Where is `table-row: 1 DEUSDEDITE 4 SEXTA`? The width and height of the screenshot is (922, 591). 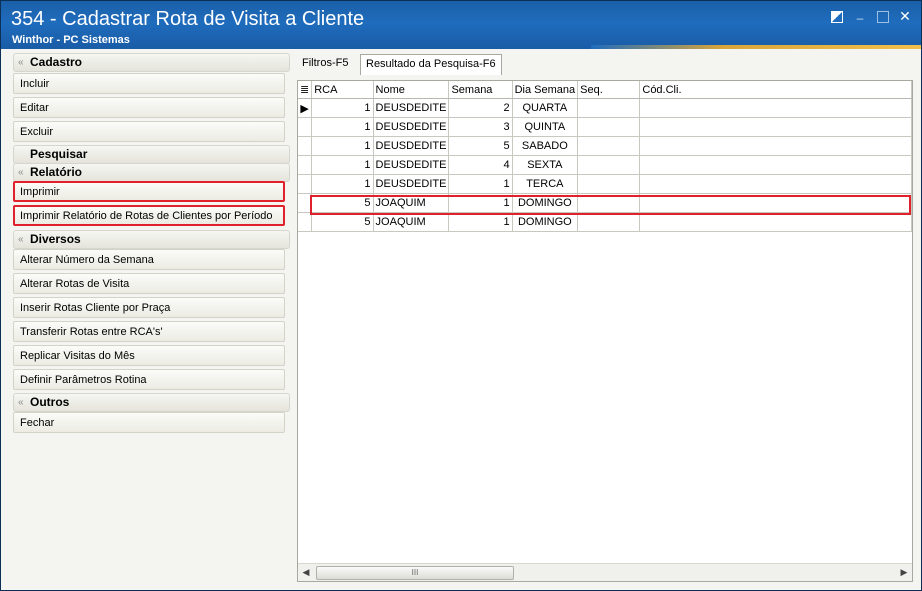
table-row: 1 DEUSDEDITE 4 SEXTA is located at coordinates (605, 165).